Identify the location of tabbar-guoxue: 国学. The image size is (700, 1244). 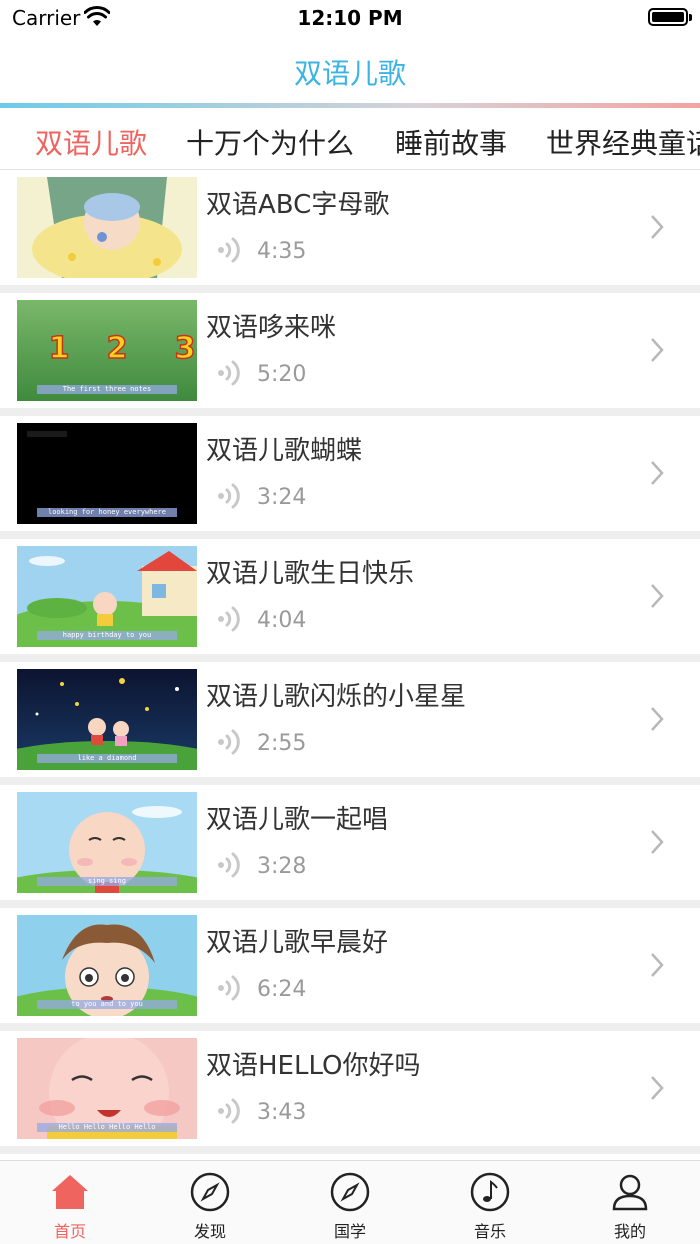
(350, 1202).